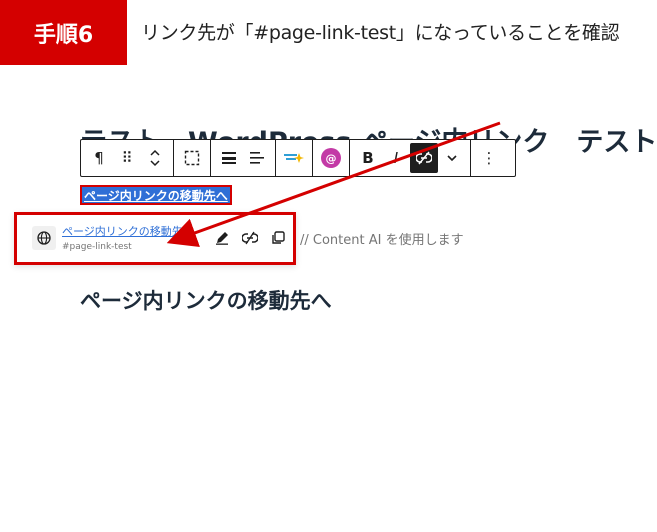 The width and height of the screenshot is (657, 532). I want to click on align-group, so click(243, 158).